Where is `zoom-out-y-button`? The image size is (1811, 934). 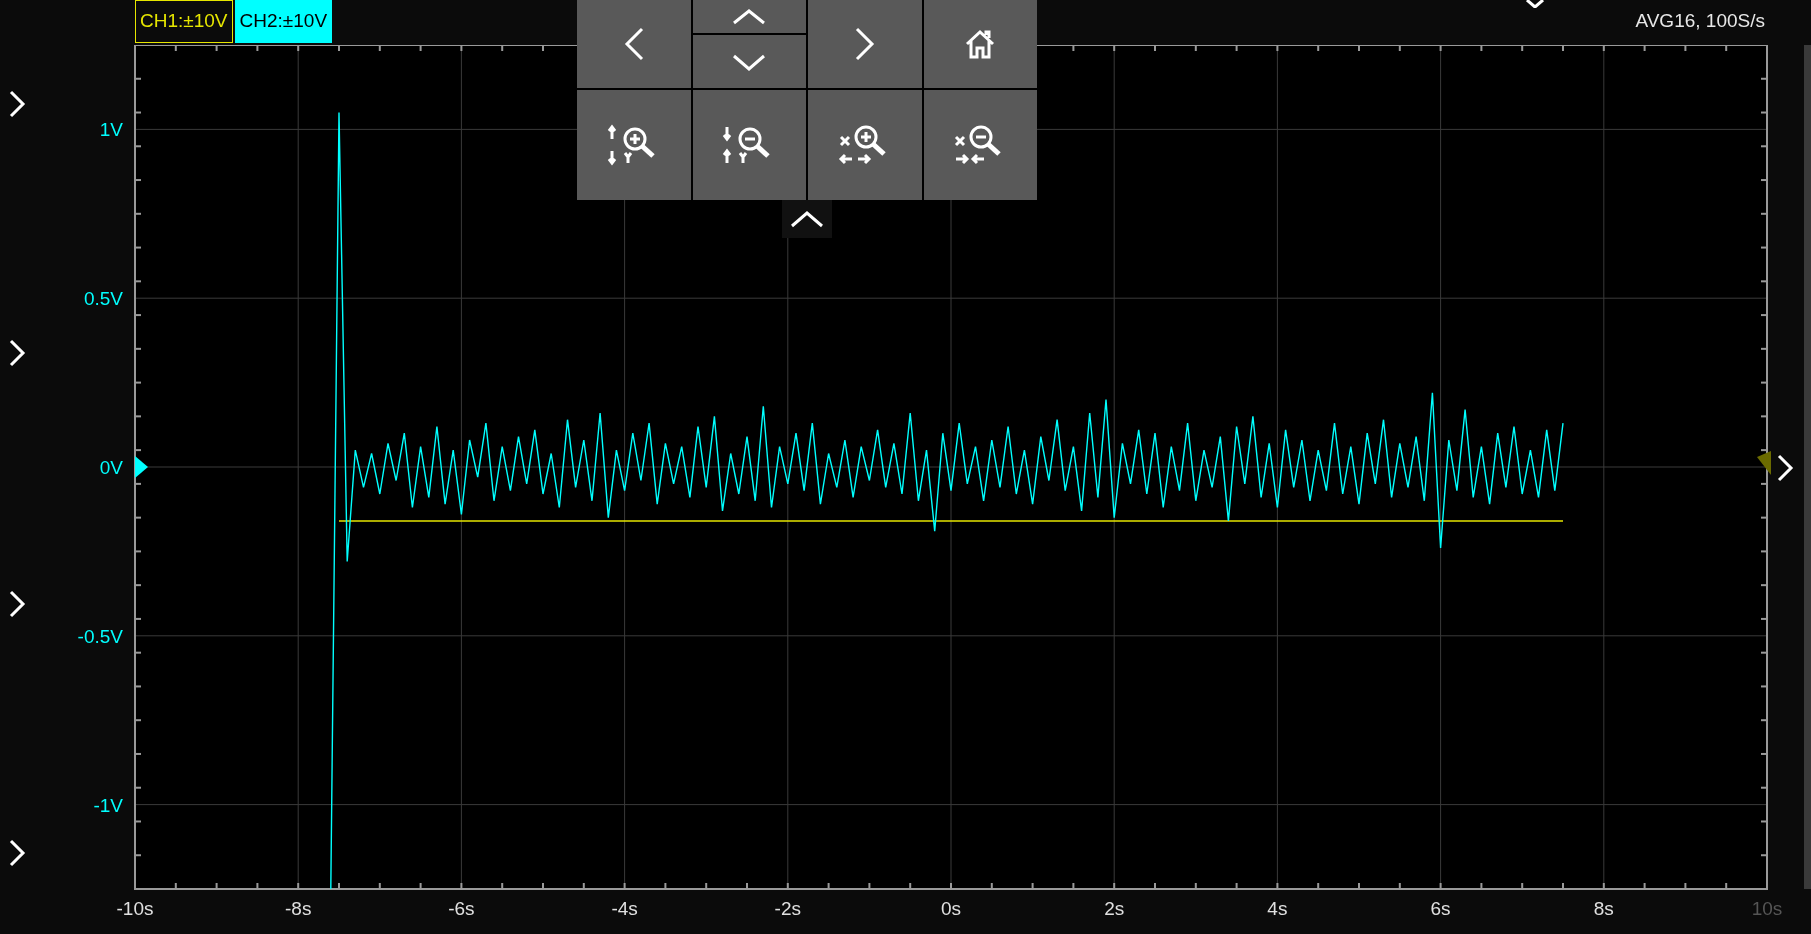
zoom-out-y-button is located at coordinates (749, 145).